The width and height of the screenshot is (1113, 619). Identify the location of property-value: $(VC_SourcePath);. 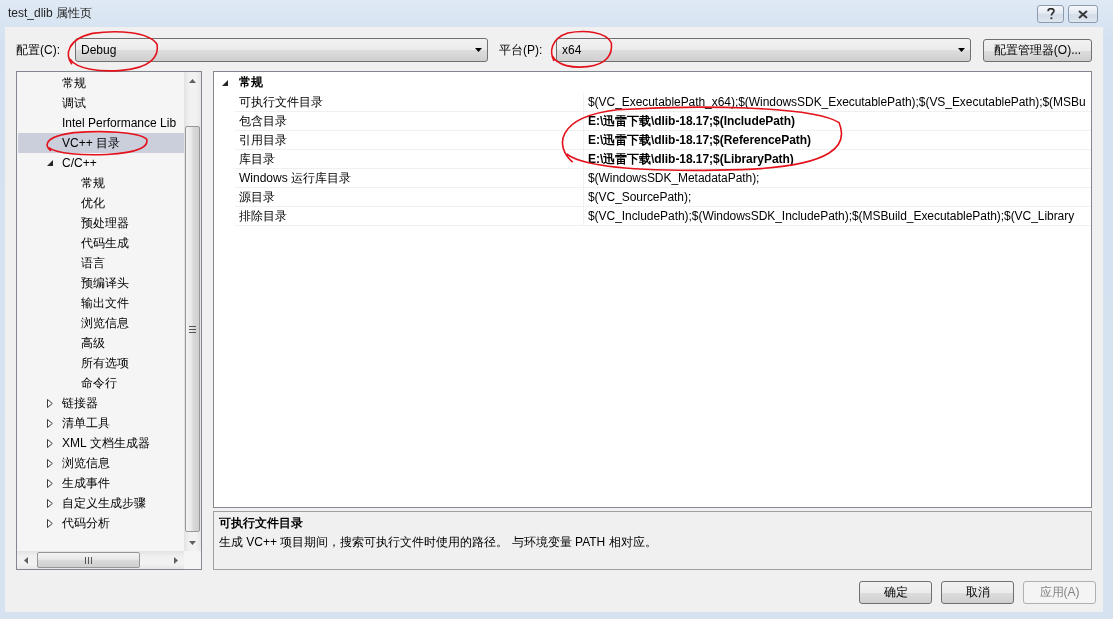
(837, 197).